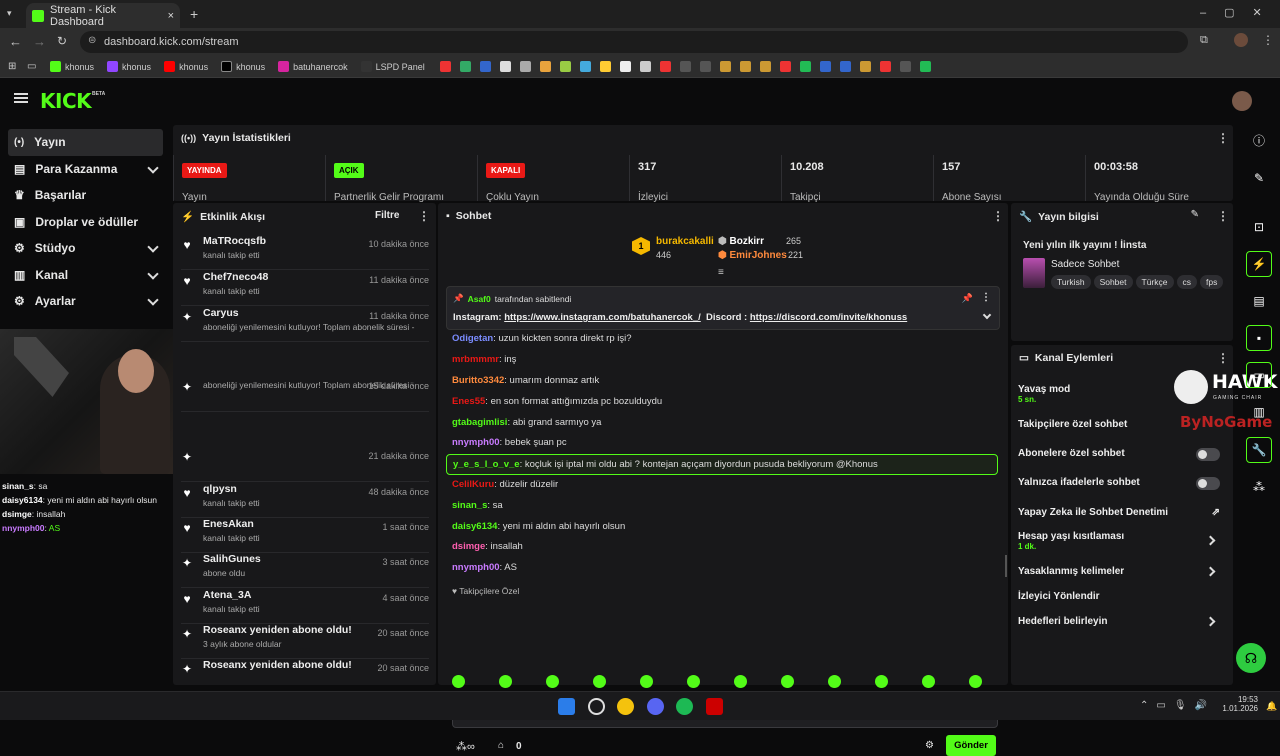 This screenshot has height=756, width=1280. What do you see at coordinates (1123, 596) in the screenshot?
I see `action-raid: İzleyici Yönlendir` at bounding box center [1123, 596].